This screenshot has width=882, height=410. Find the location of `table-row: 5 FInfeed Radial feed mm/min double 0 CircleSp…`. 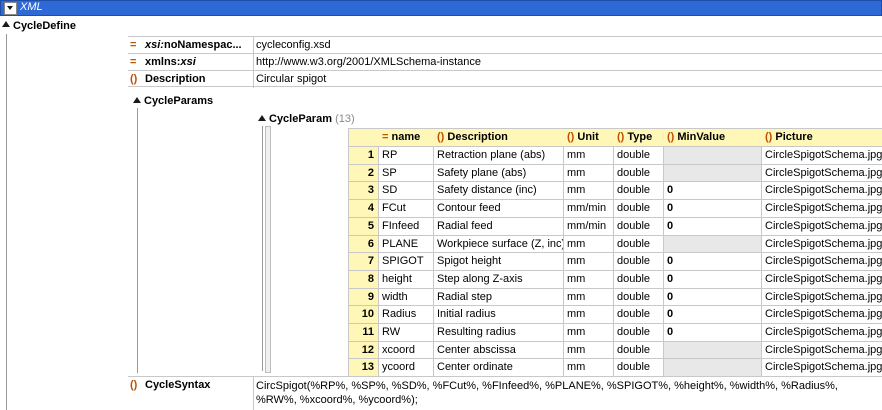

table-row: 5 FInfeed Radial feed mm/min double 0 CircleSp… is located at coordinates (615, 225).